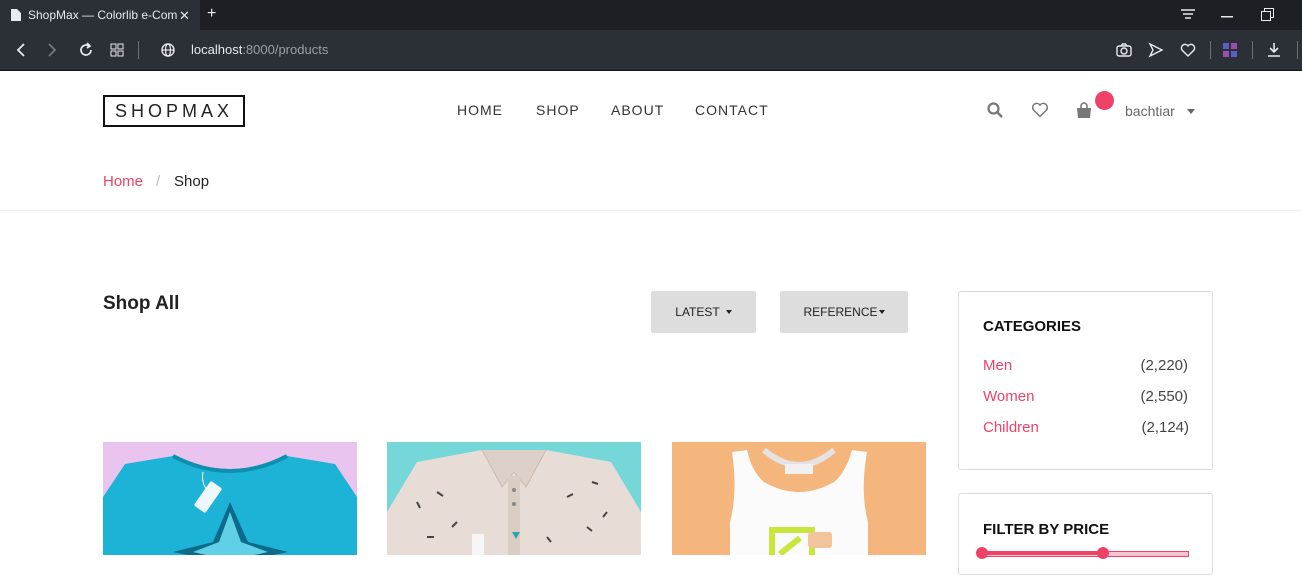 The height and width of the screenshot is (575, 1302). I want to click on header-divider, so click(651, 210).